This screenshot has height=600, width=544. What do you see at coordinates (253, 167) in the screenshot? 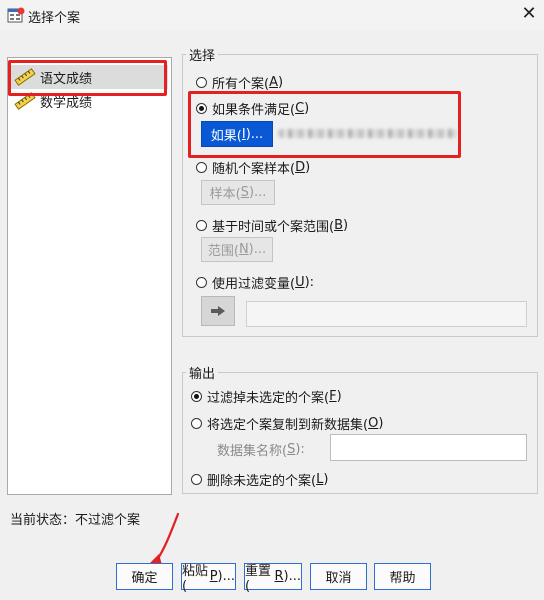
I see `radio-random-sample: 随机个案样本(D)` at bounding box center [253, 167].